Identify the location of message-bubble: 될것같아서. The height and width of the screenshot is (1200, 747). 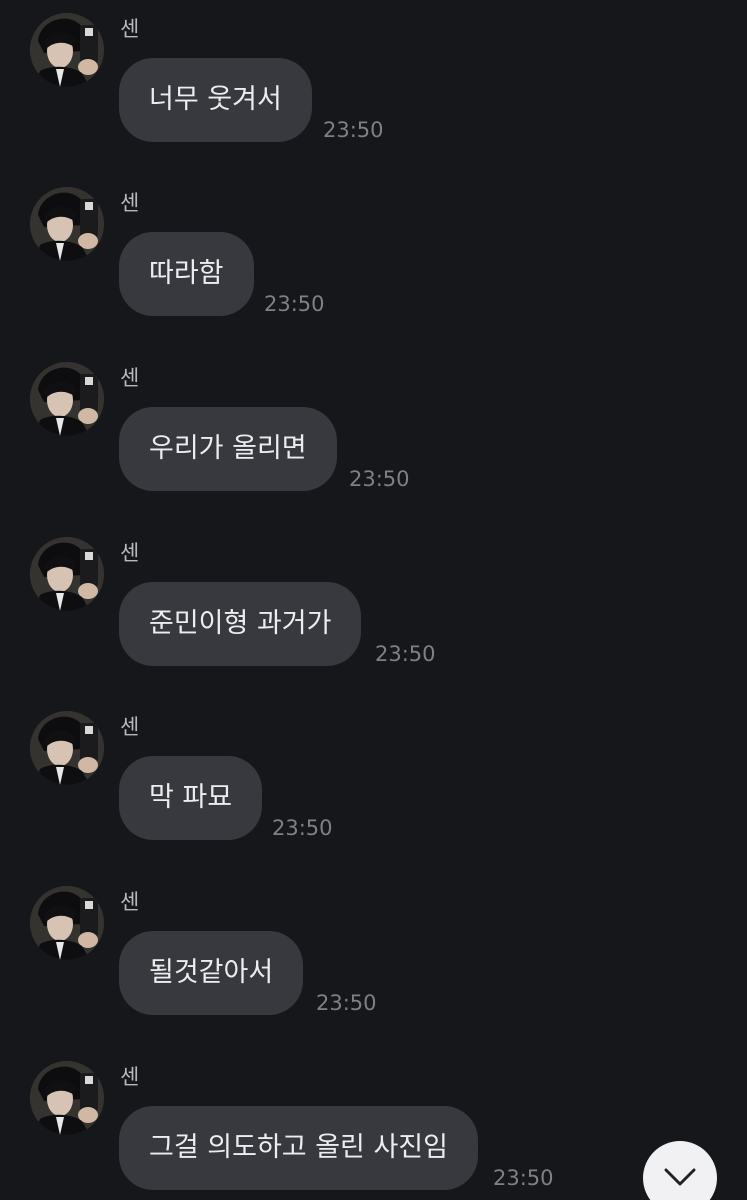
(211, 973).